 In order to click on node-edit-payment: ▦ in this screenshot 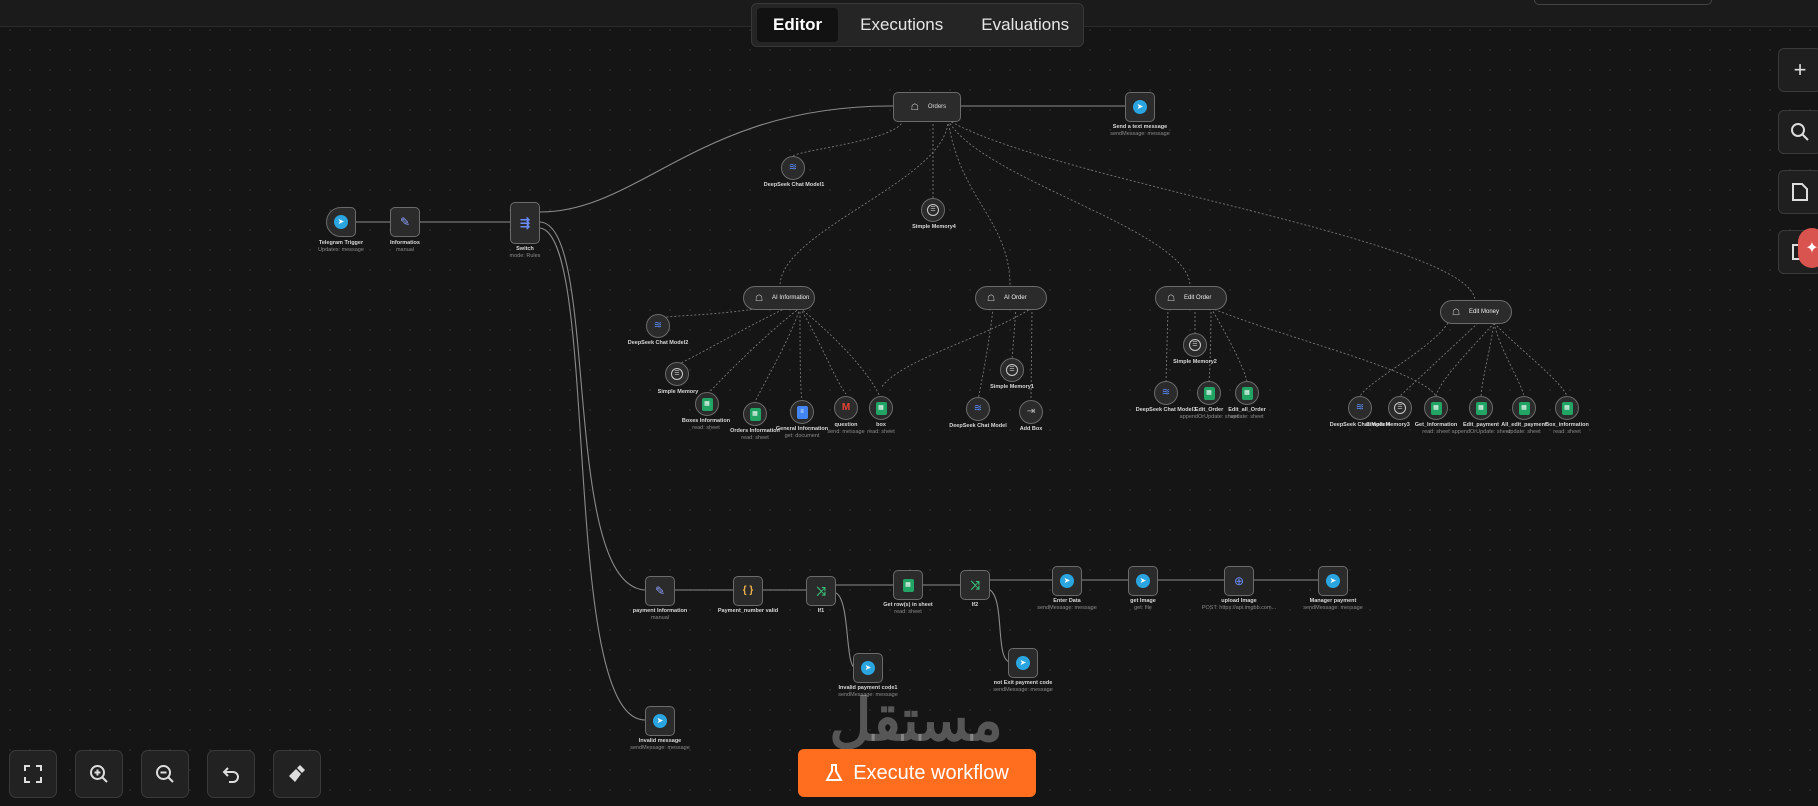, I will do `click(1481, 408)`.